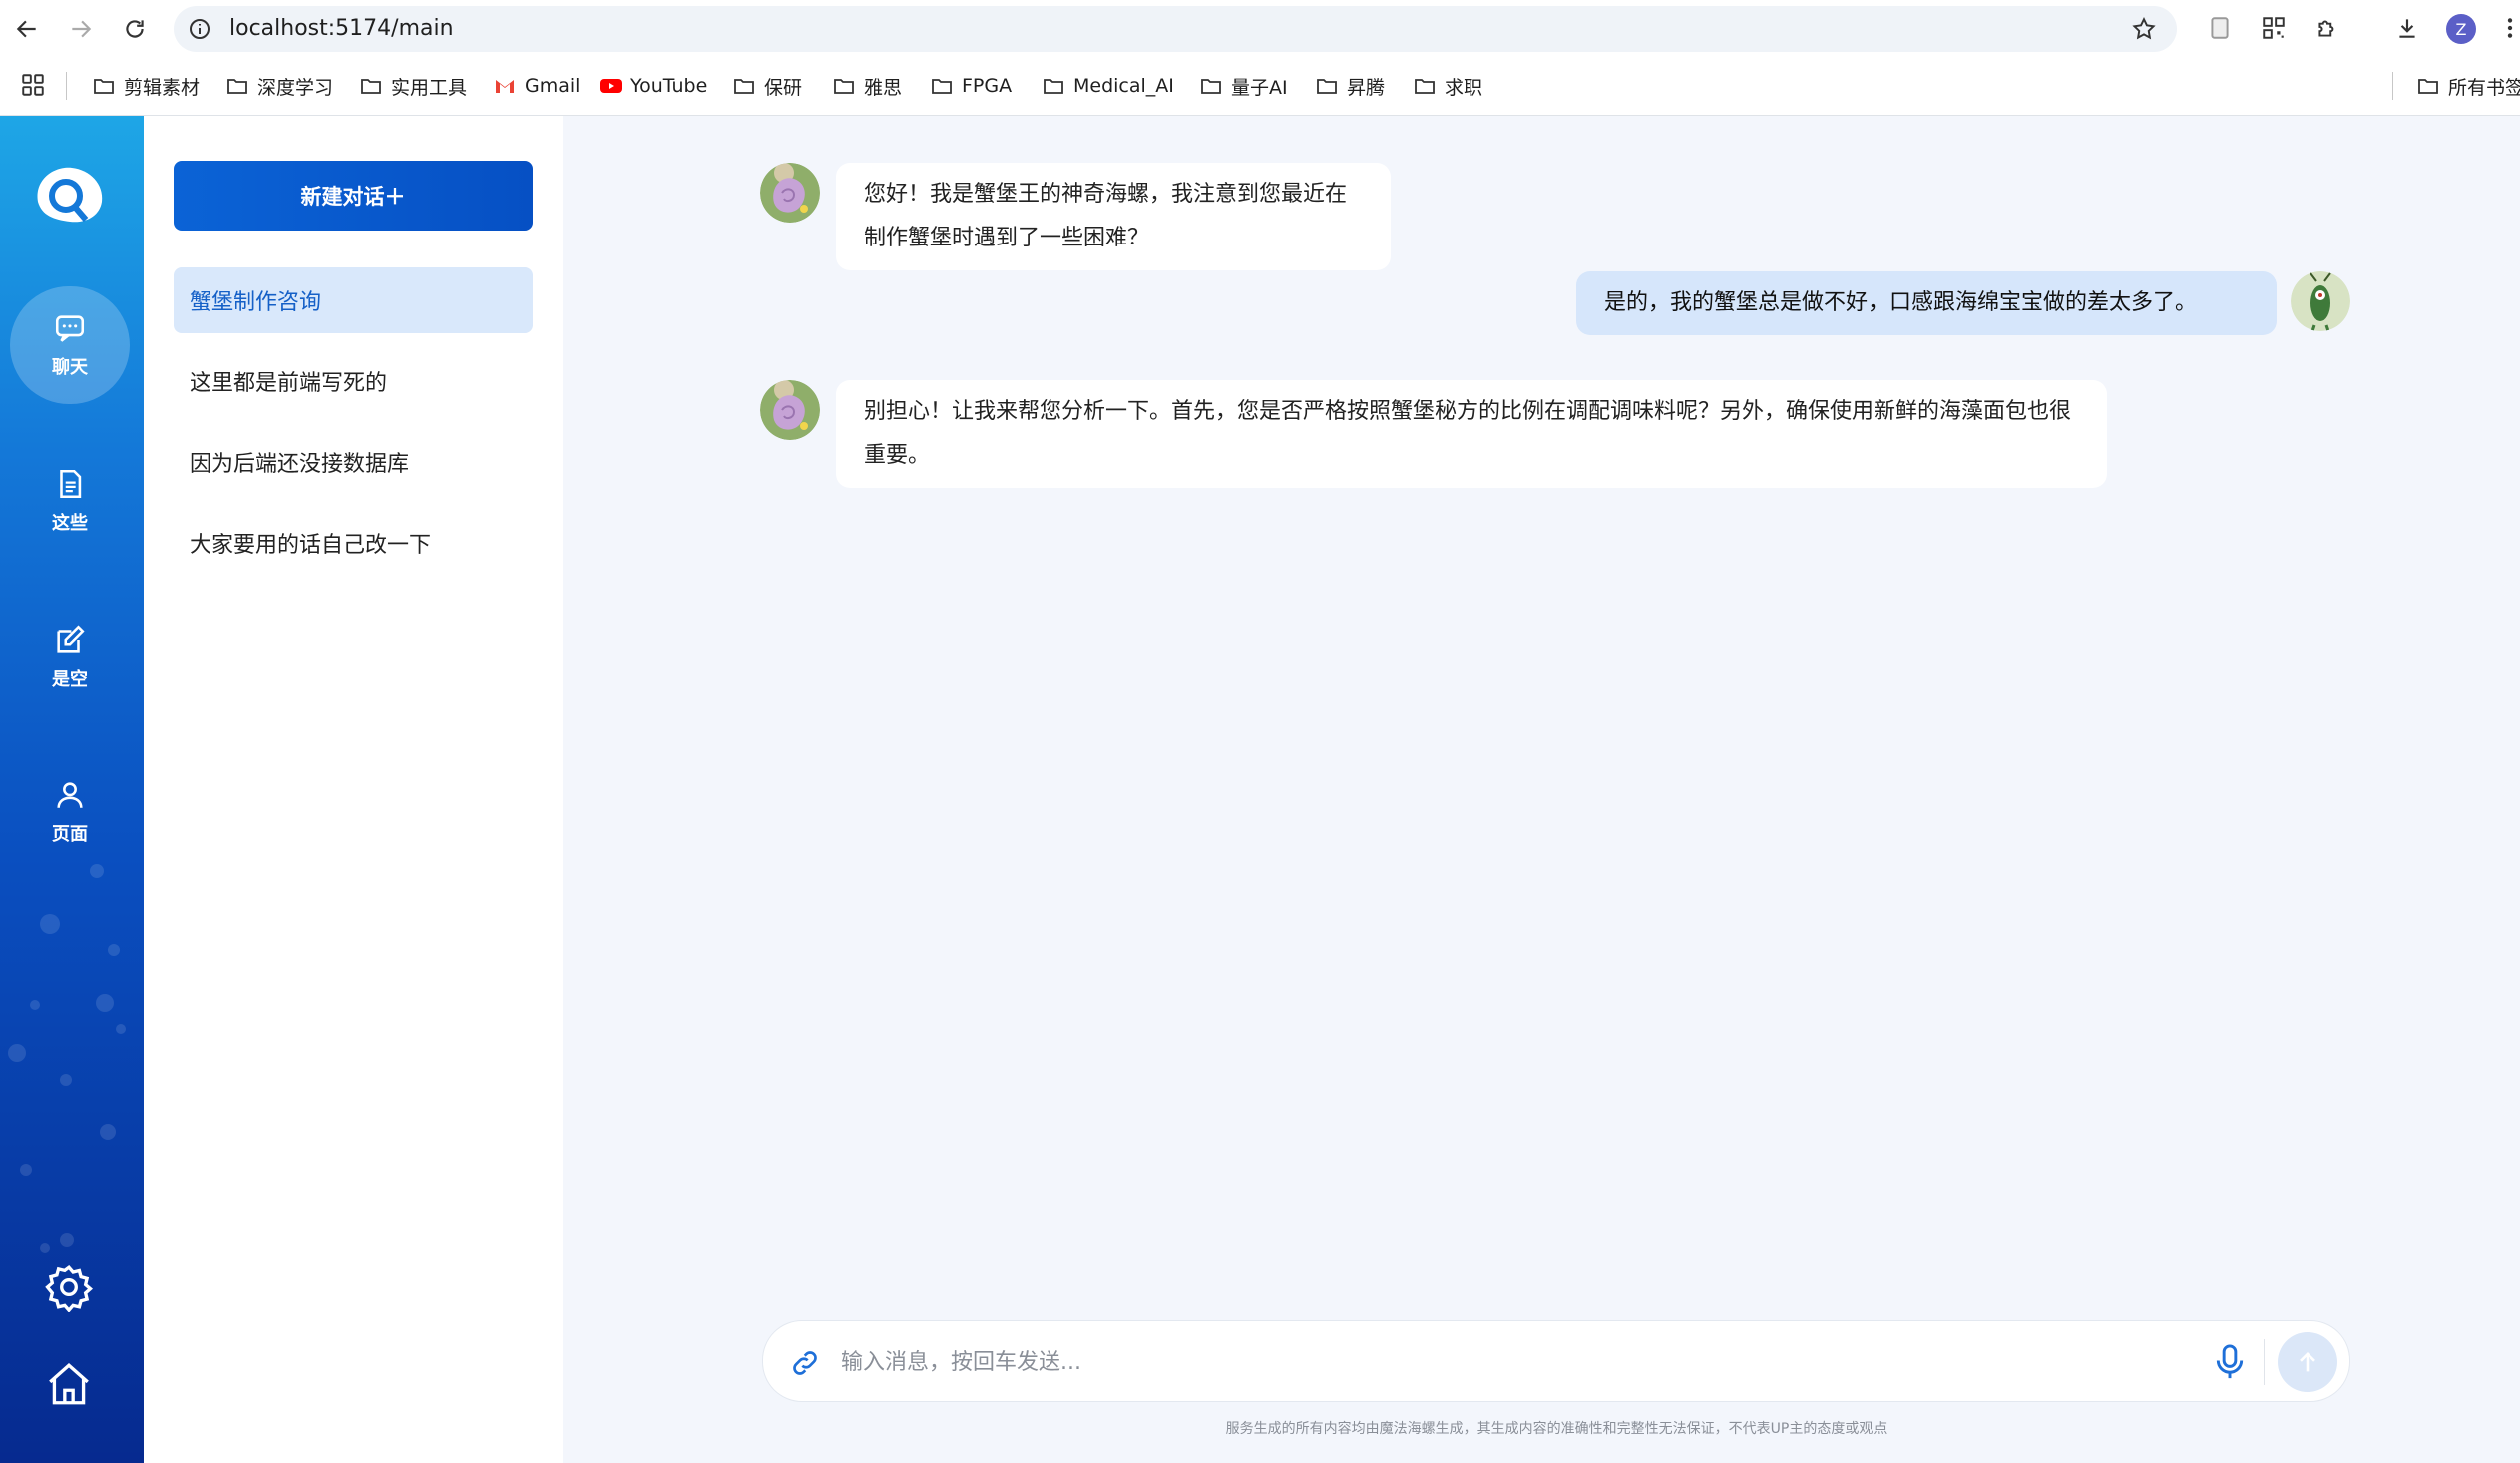 The image size is (2520, 1463). What do you see at coordinates (199, 29) in the screenshot?
I see `info-icon` at bounding box center [199, 29].